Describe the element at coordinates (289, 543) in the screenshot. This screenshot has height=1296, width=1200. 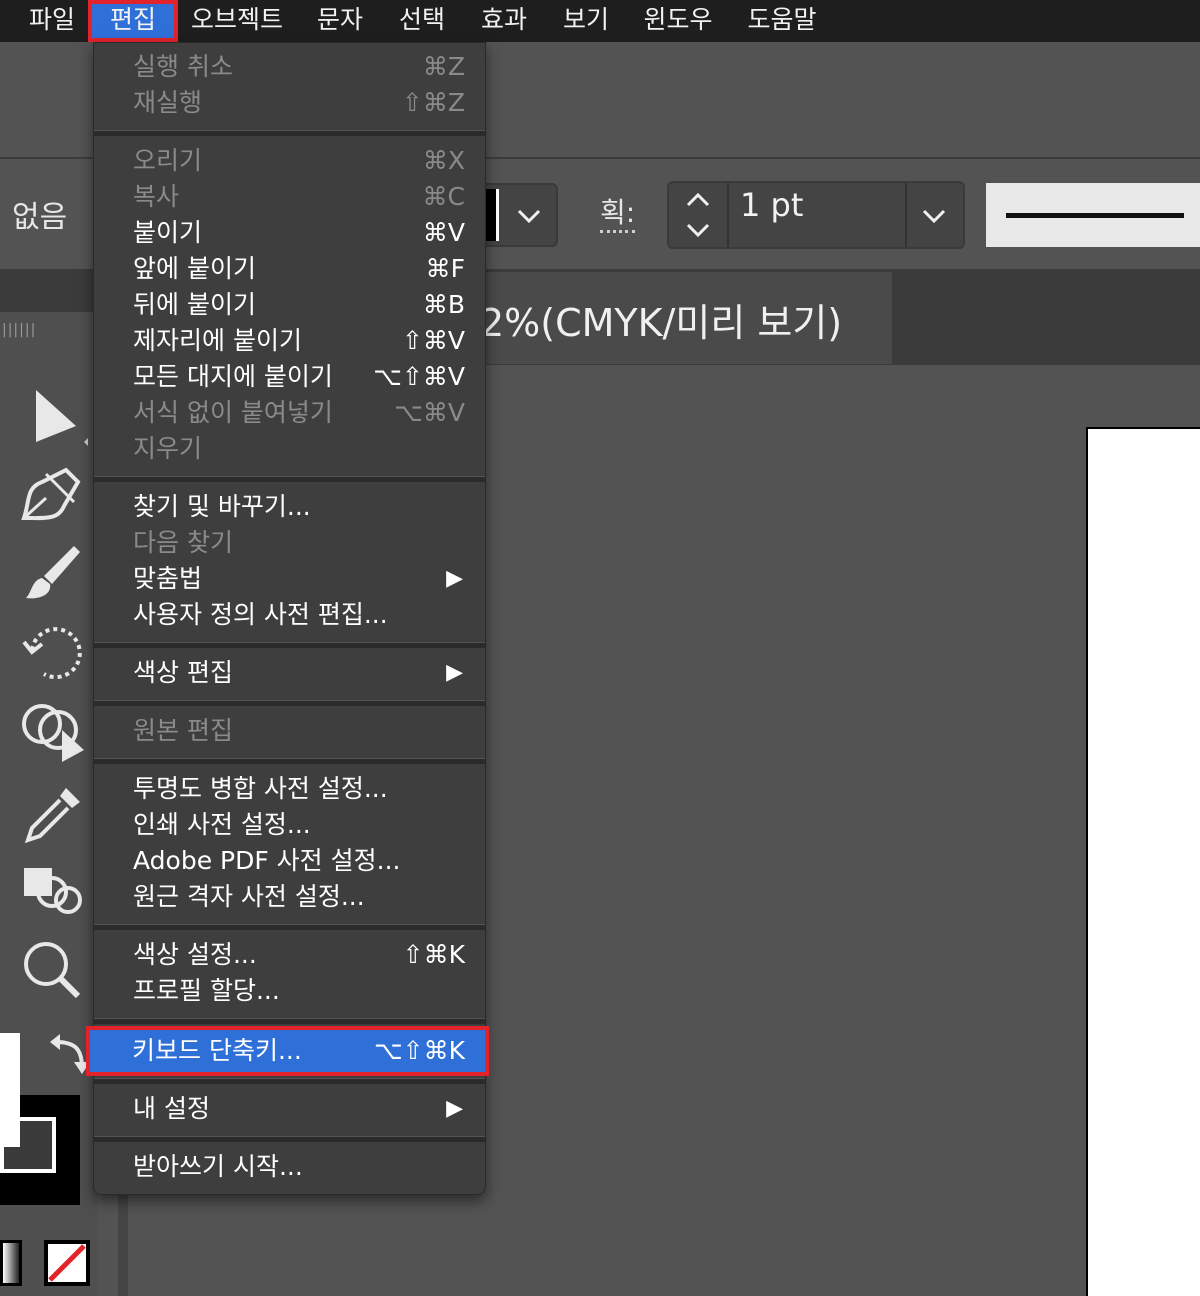
I see `menu-item-find-next: 다음 찾기` at that location.